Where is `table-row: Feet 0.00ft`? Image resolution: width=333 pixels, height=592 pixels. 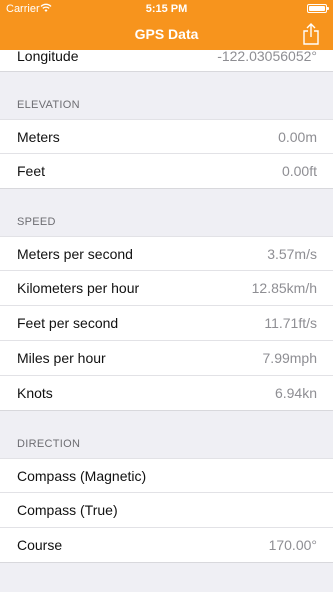
table-row: Feet 0.00ft is located at coordinates (166, 171).